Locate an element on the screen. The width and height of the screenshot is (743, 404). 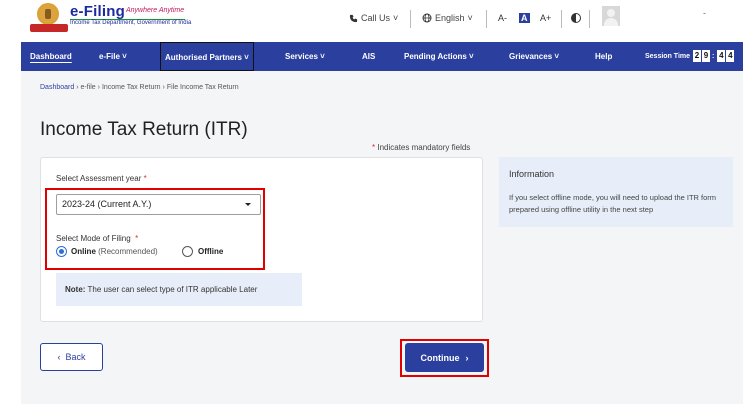
session-digit: 2 is located at coordinates (696, 56).